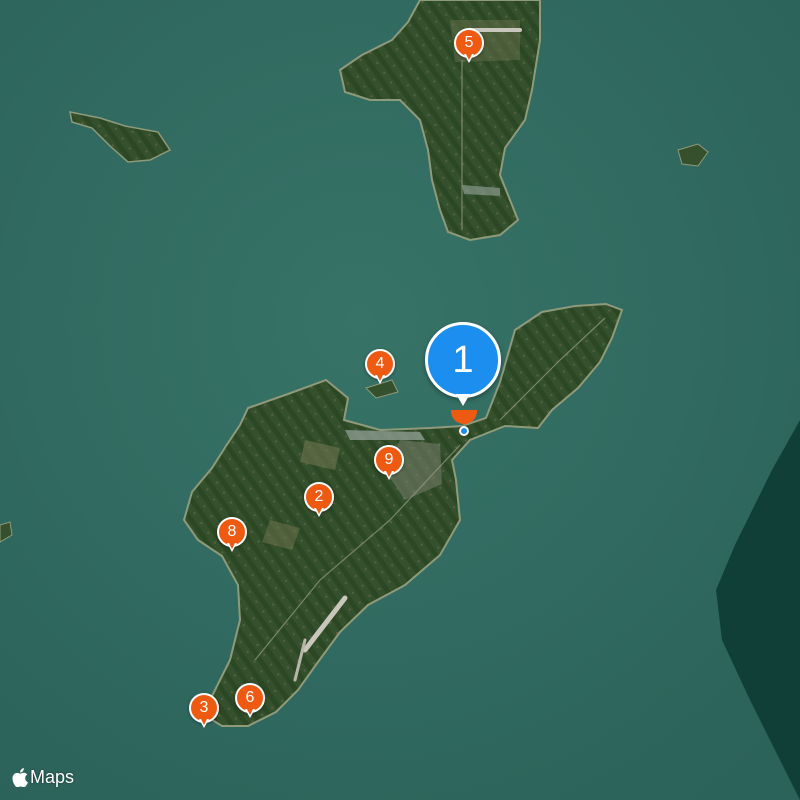 This screenshot has height=800, width=800. I want to click on attribution-text: Maps, so click(52, 777).